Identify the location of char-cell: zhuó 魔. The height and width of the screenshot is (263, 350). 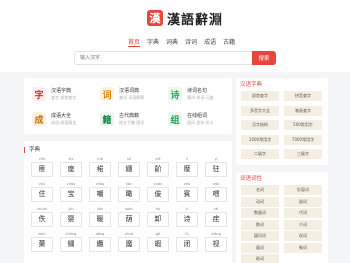
(129, 242).